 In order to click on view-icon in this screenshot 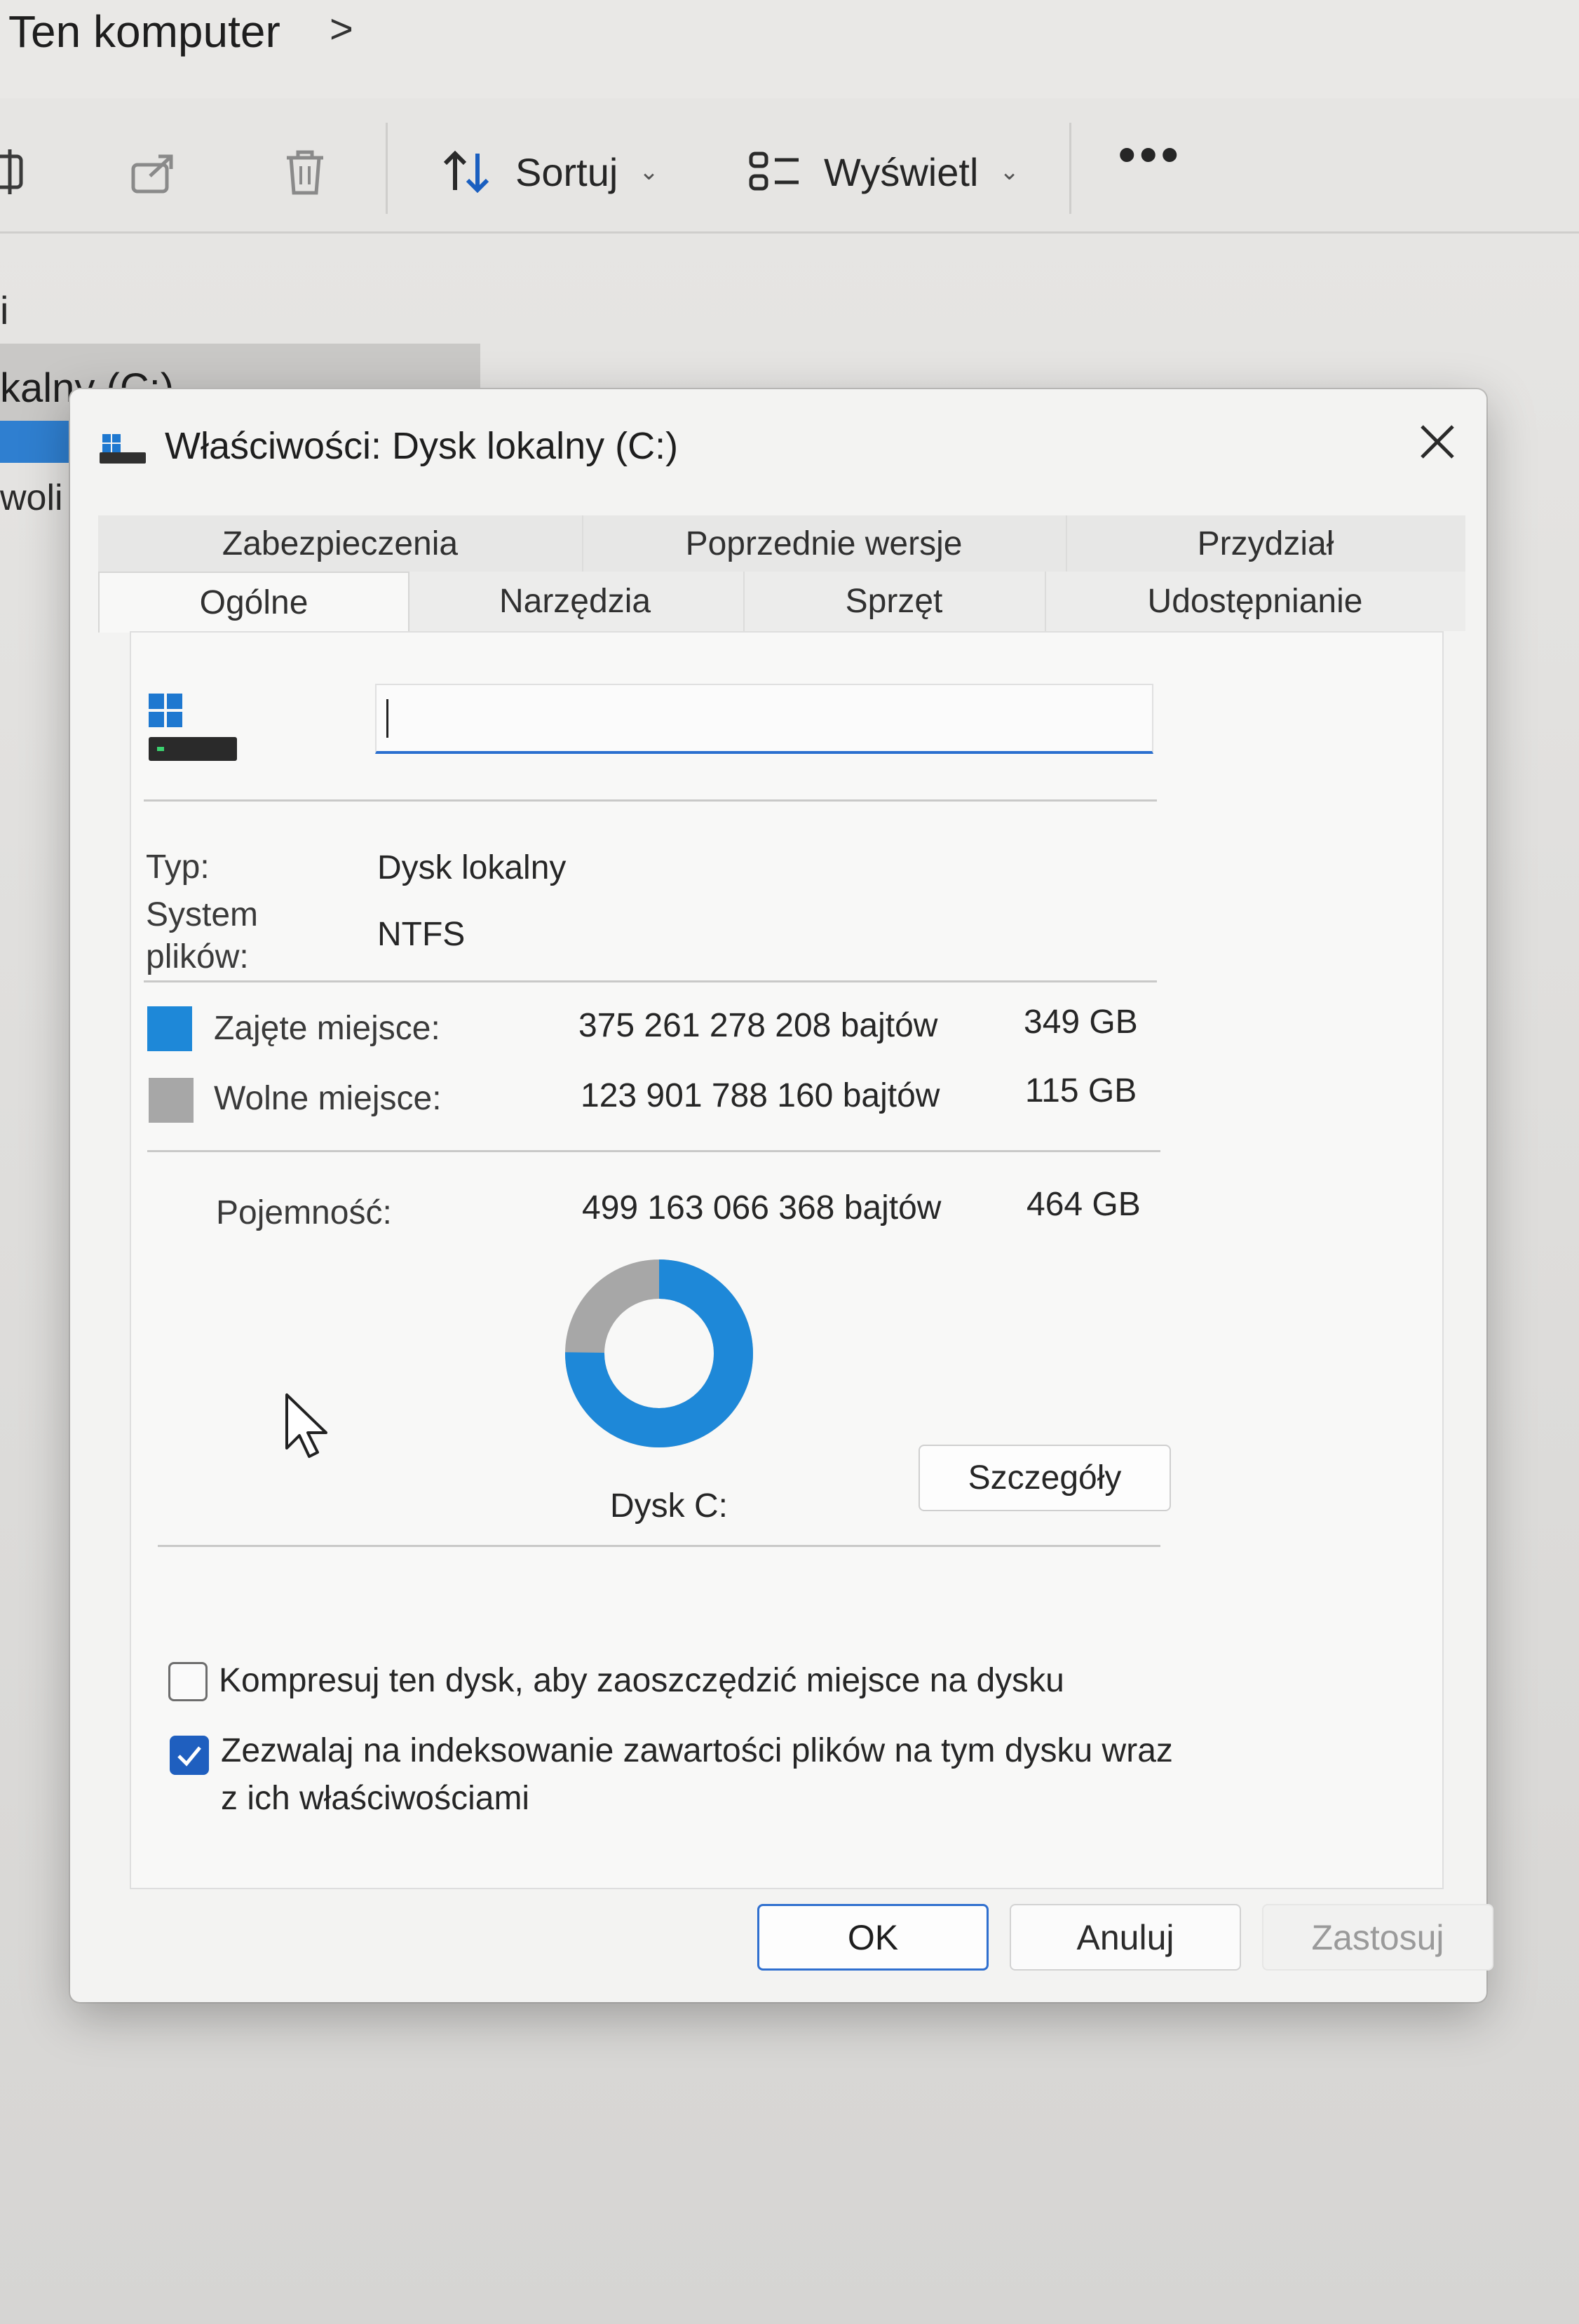, I will do `click(774, 171)`.